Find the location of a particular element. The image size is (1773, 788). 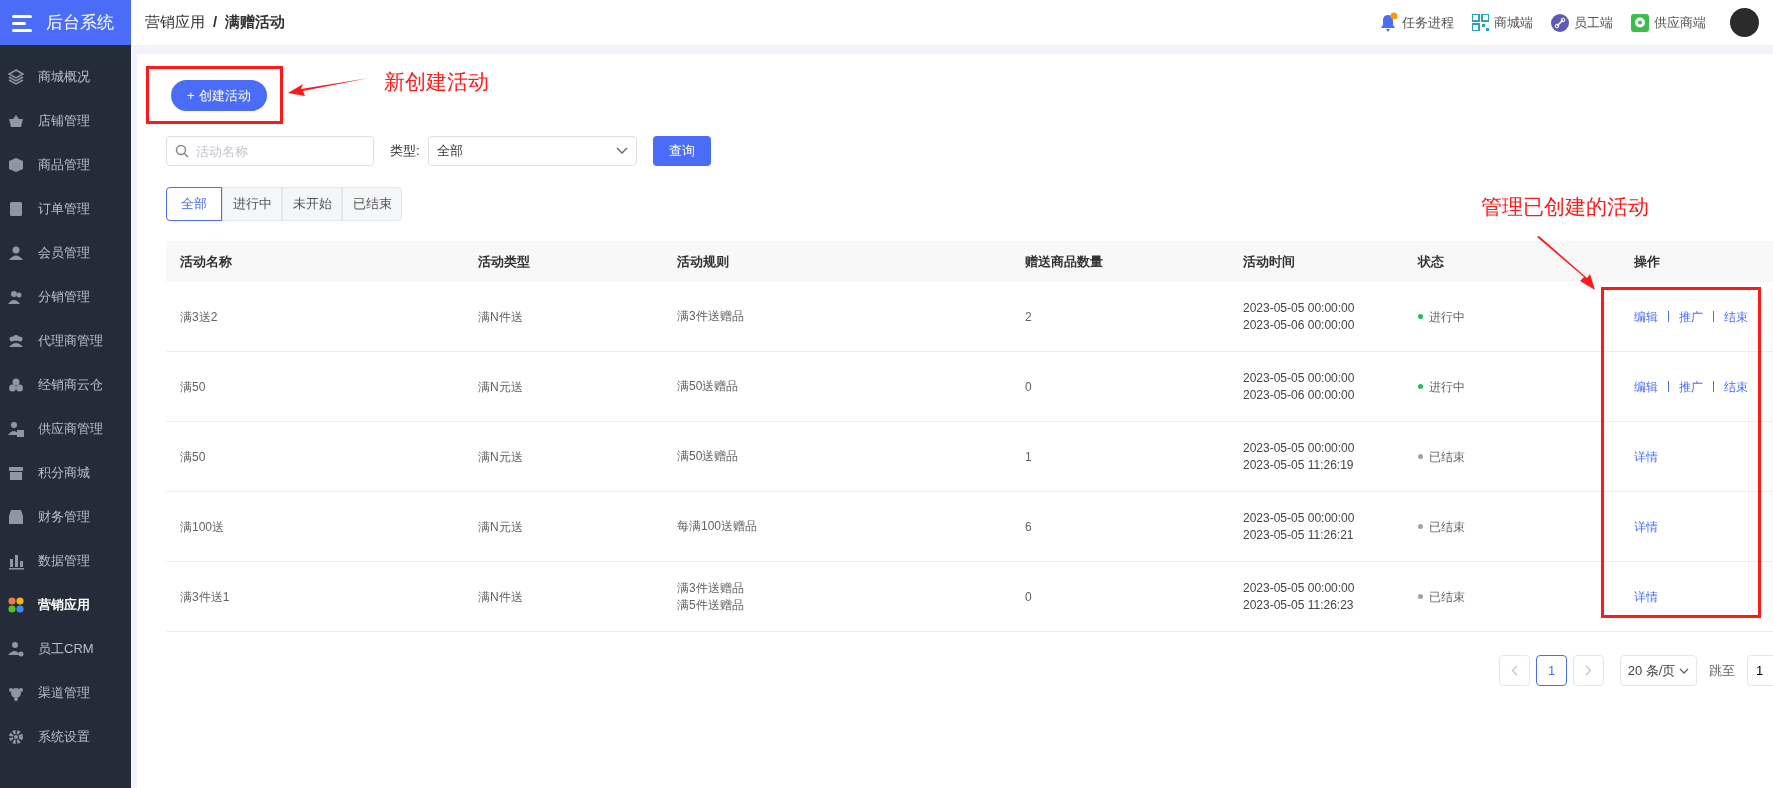

table-cell-text: 满100送 is located at coordinates (203, 527).